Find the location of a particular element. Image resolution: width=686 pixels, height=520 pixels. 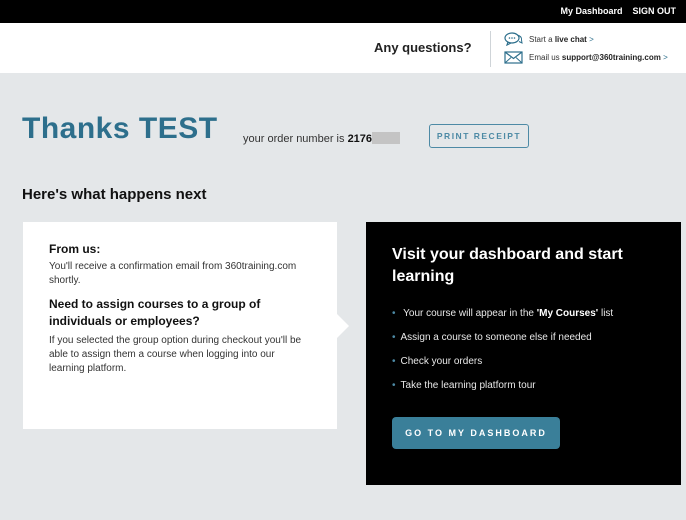

go-to-dashboard-button: GO TO MY DASHBOARD is located at coordinates (476, 433).